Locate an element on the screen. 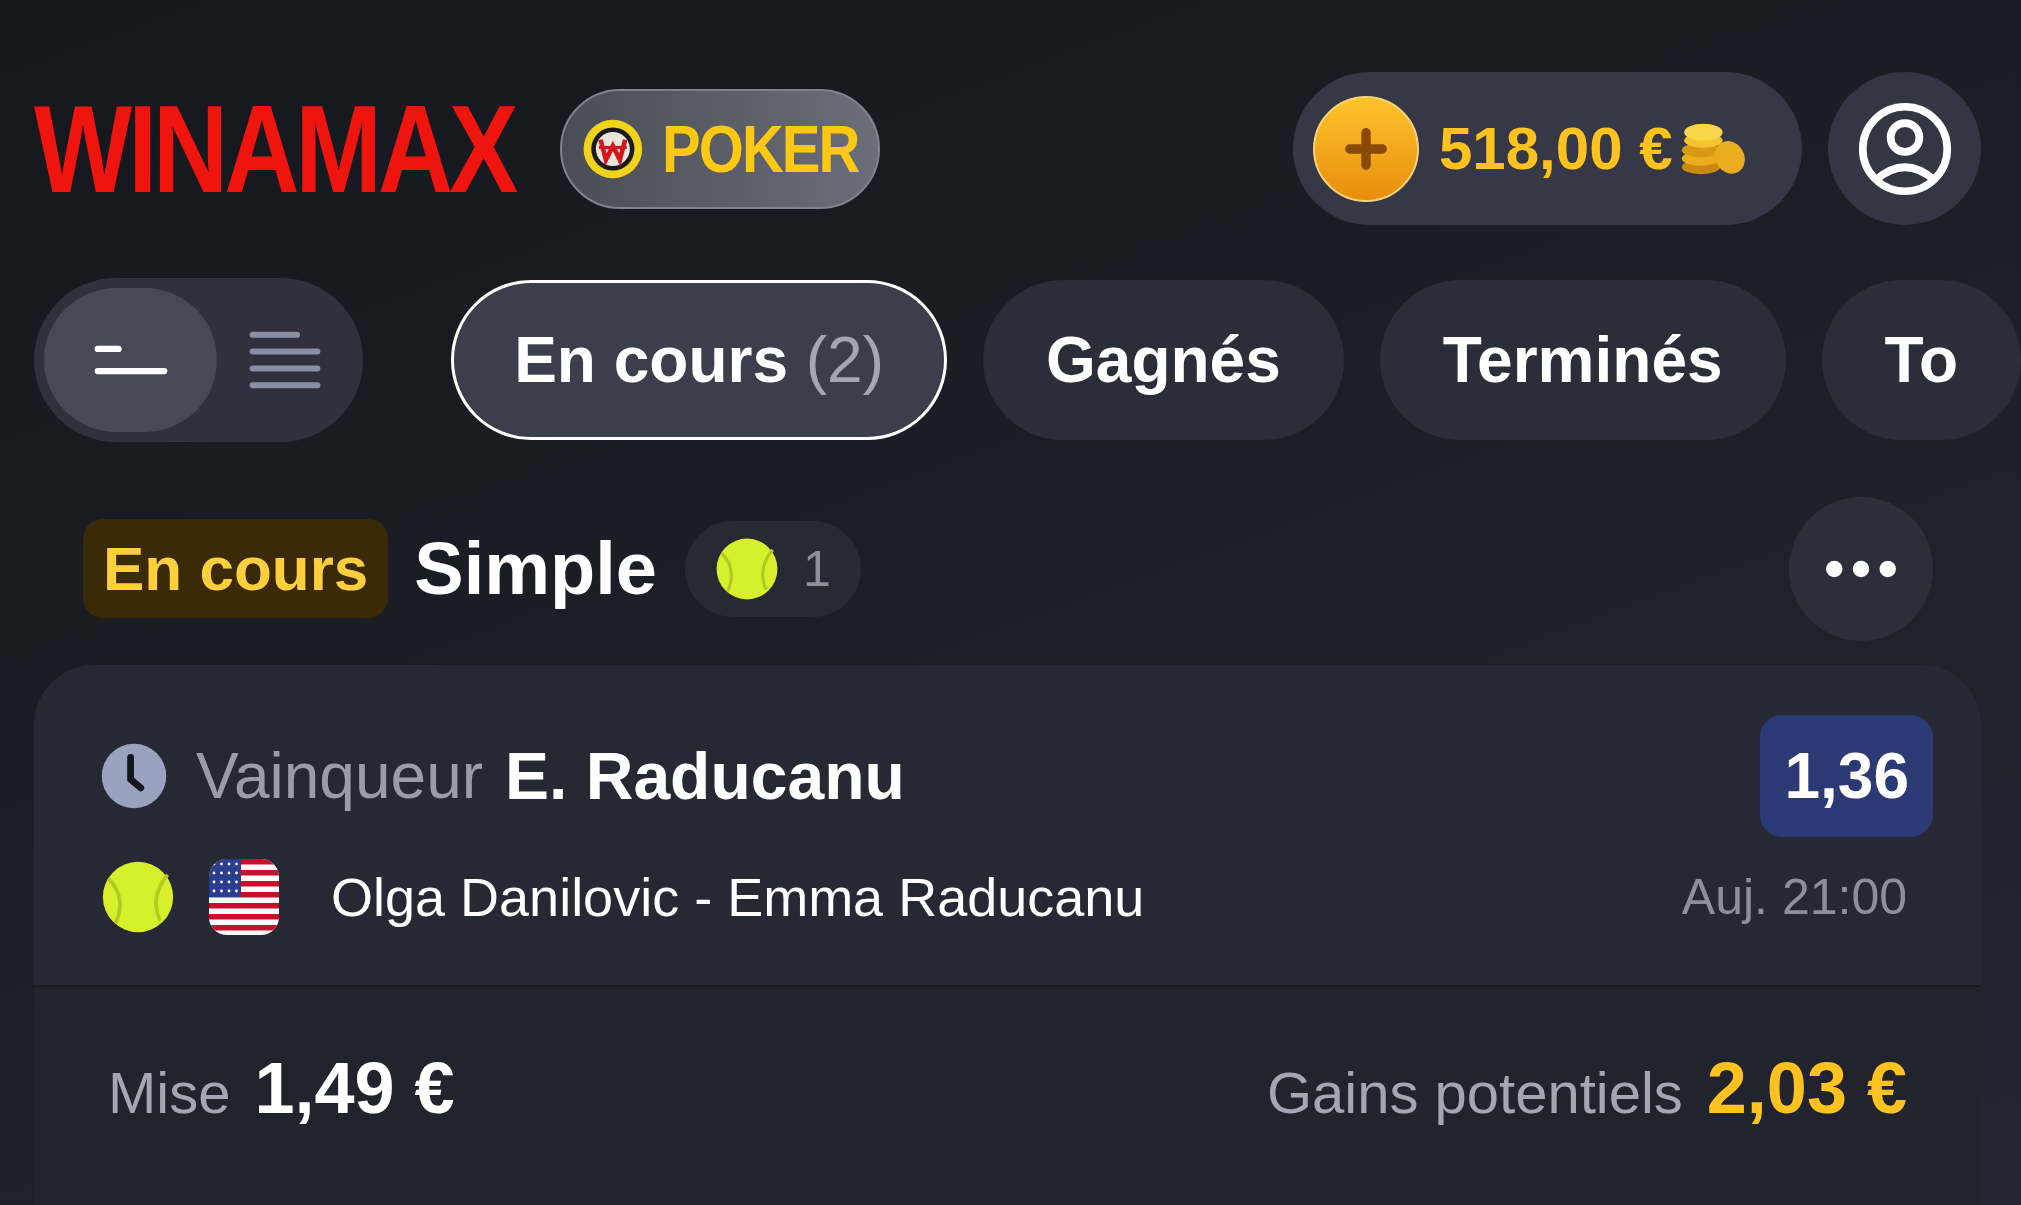  filter-tab: To is located at coordinates (1921, 360).